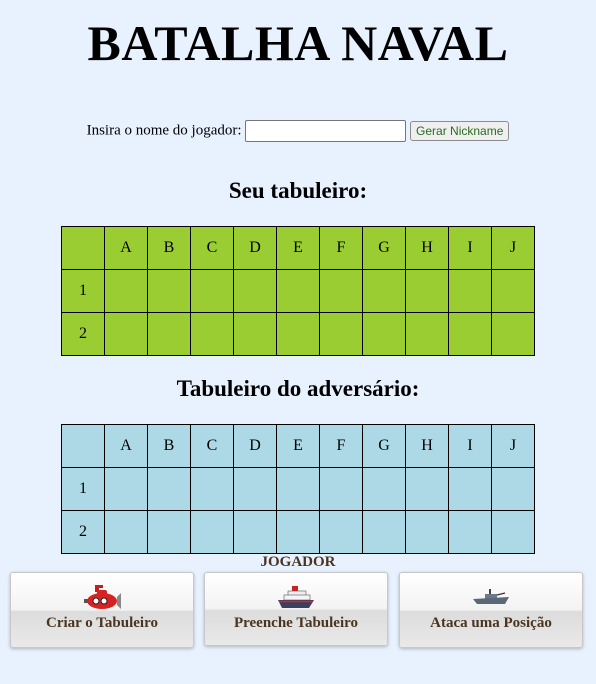 This screenshot has height=684, width=596. What do you see at coordinates (102, 623) in the screenshot?
I see `create-board-label: Criar o Tabuleiro` at bounding box center [102, 623].